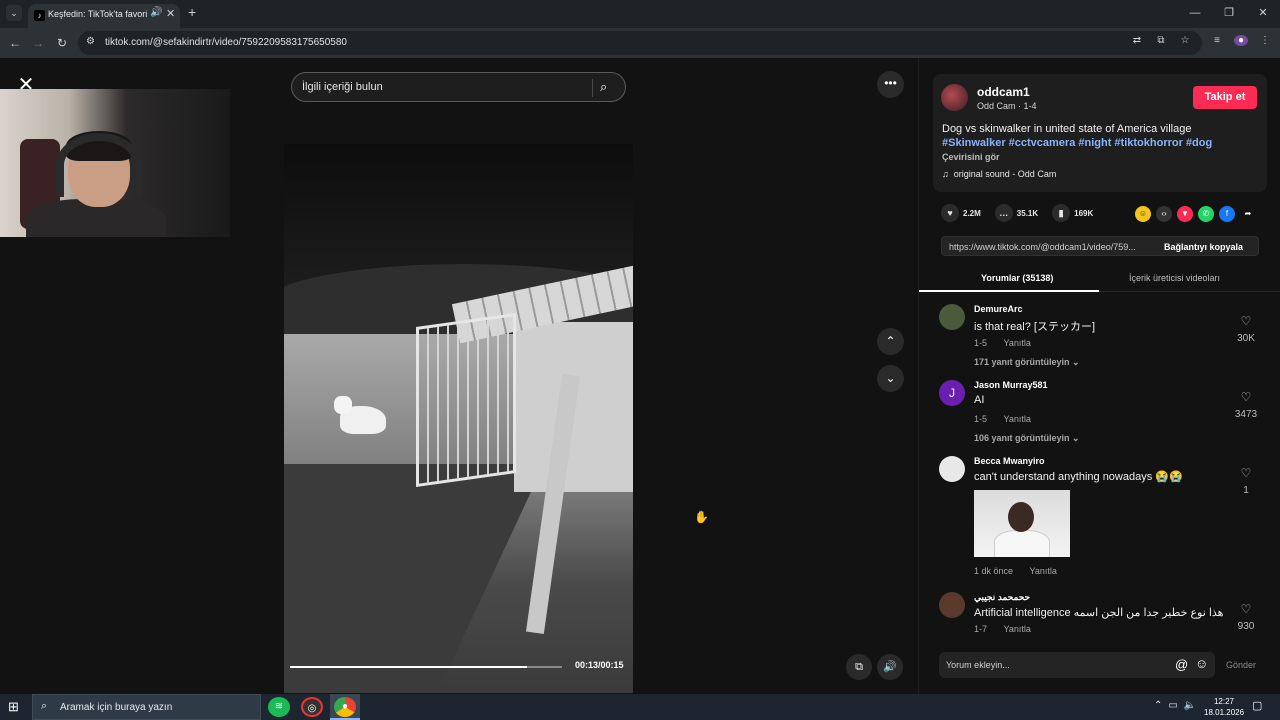 The width and height of the screenshot is (1280, 720). I want to click on emoji-icon: ☺, so click(1201, 663).